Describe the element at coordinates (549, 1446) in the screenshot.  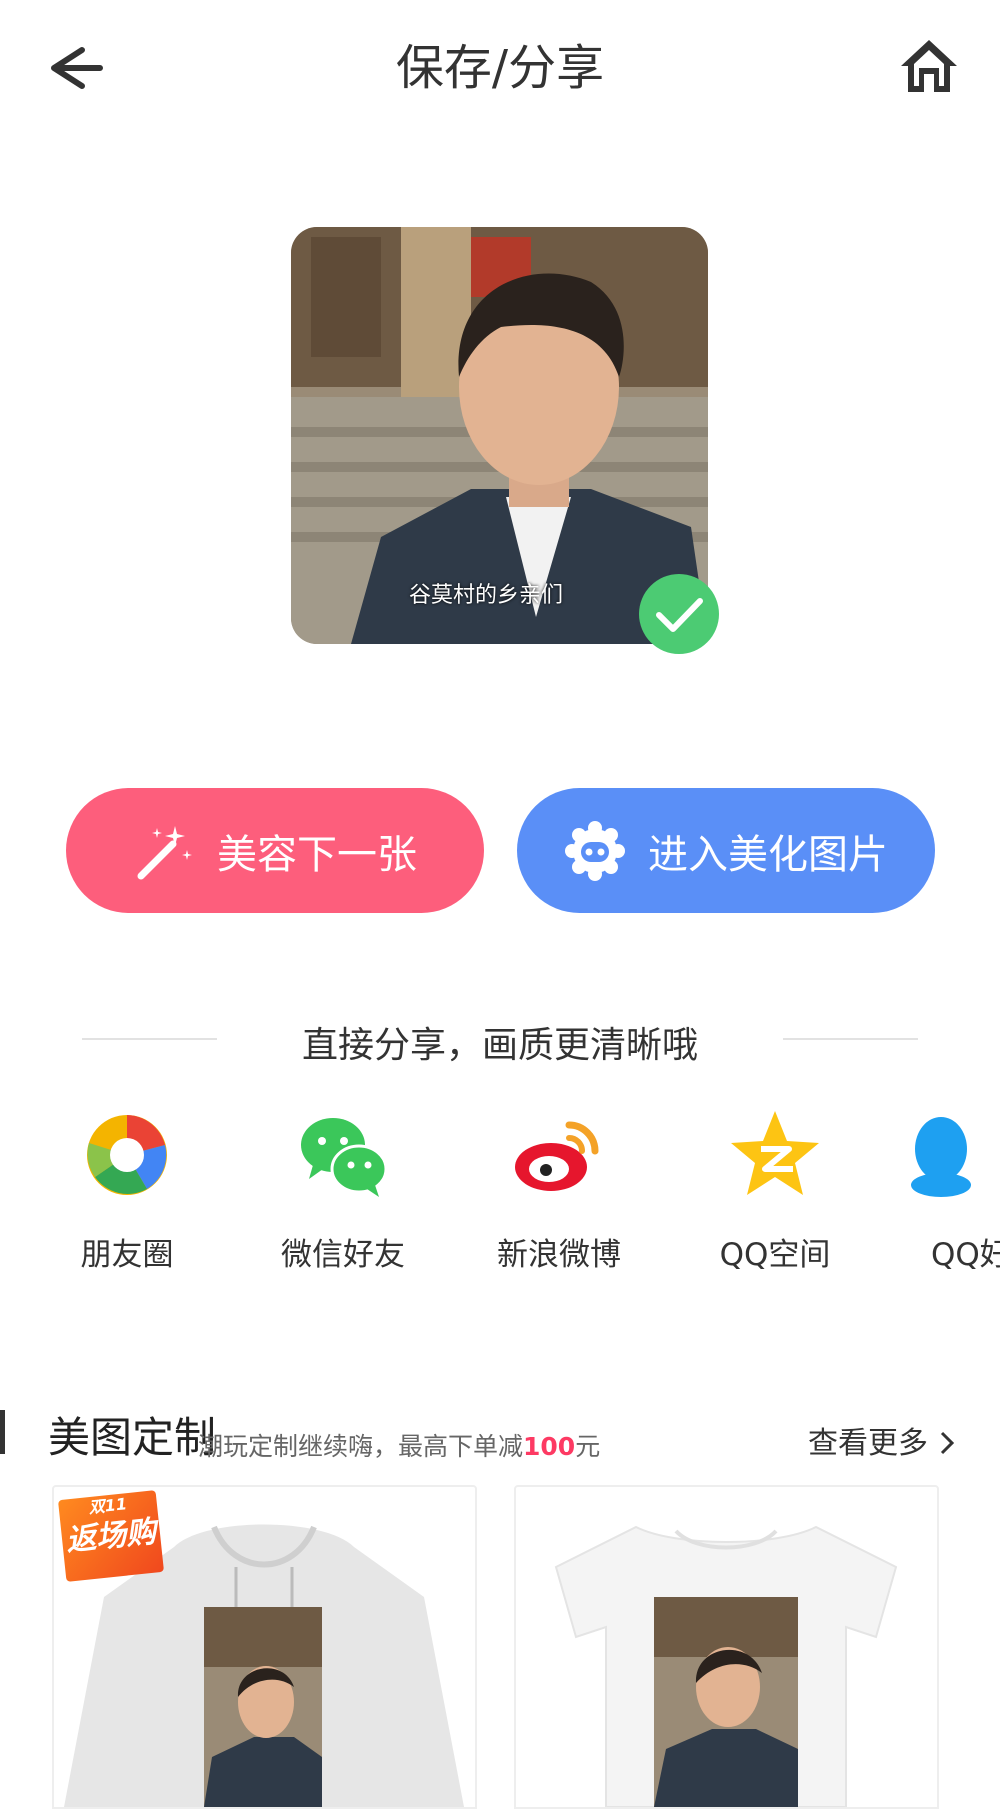
I see `subtitle-amount: 100` at that location.